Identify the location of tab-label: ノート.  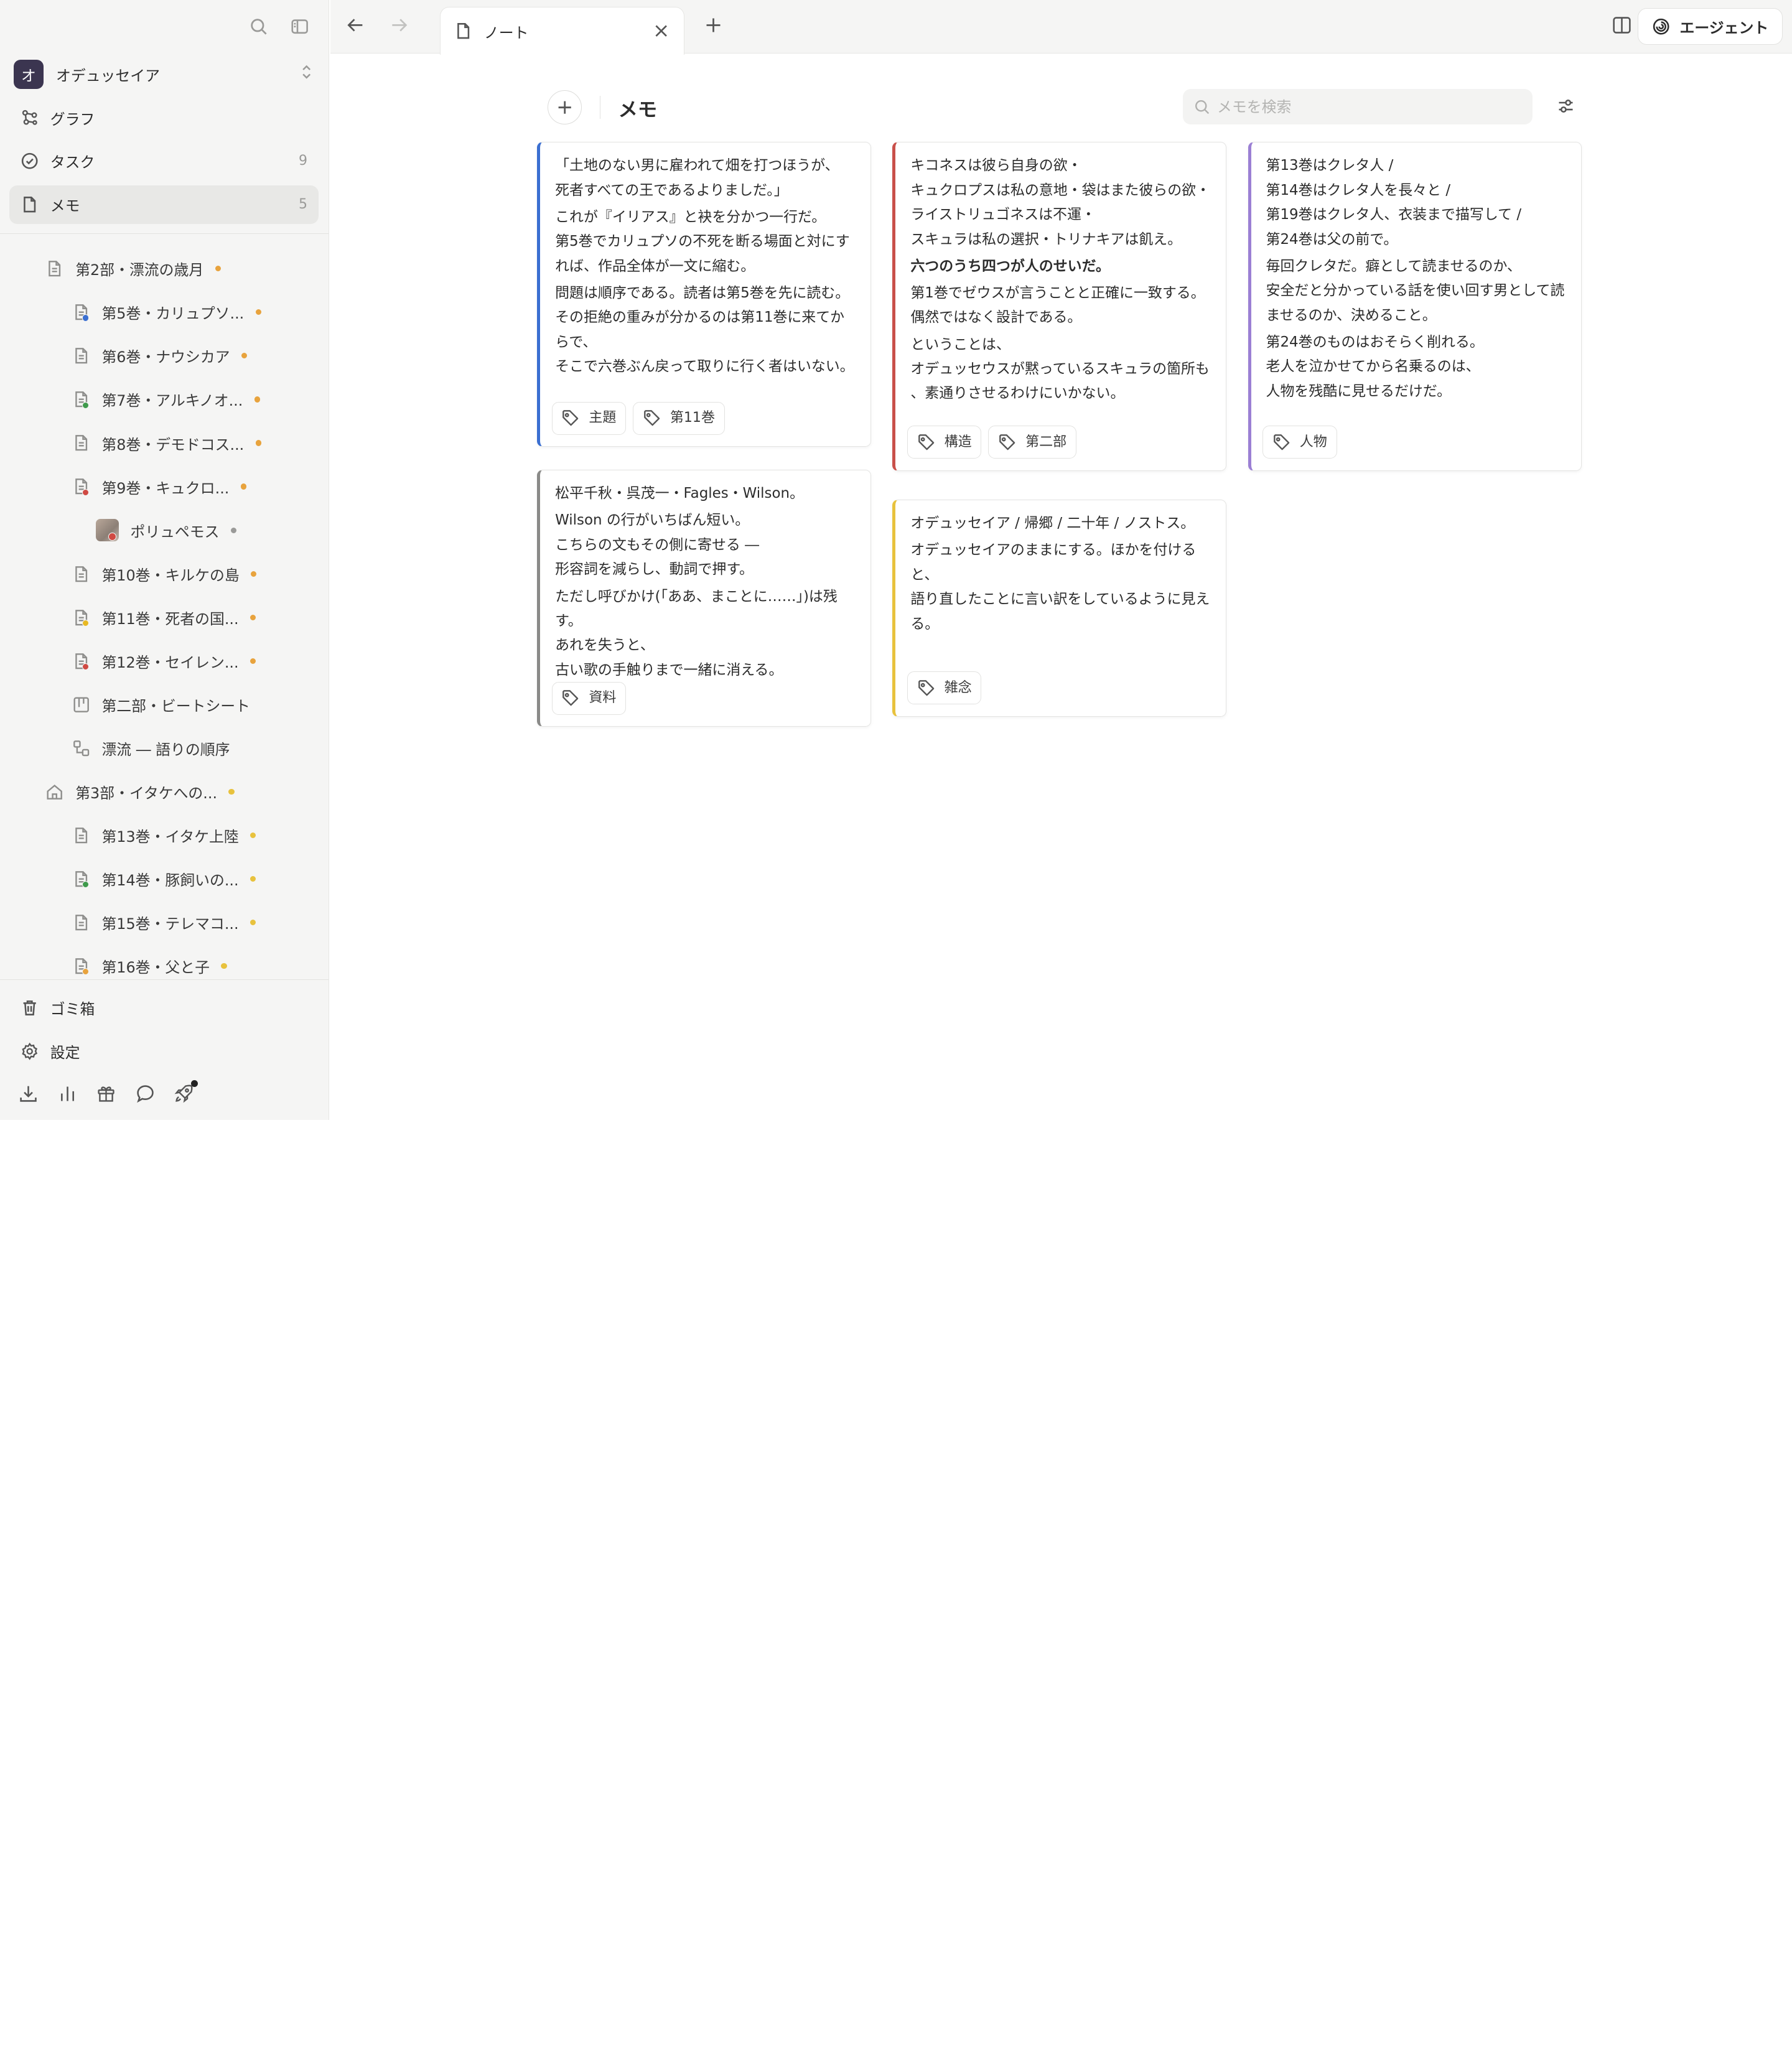
(506, 33).